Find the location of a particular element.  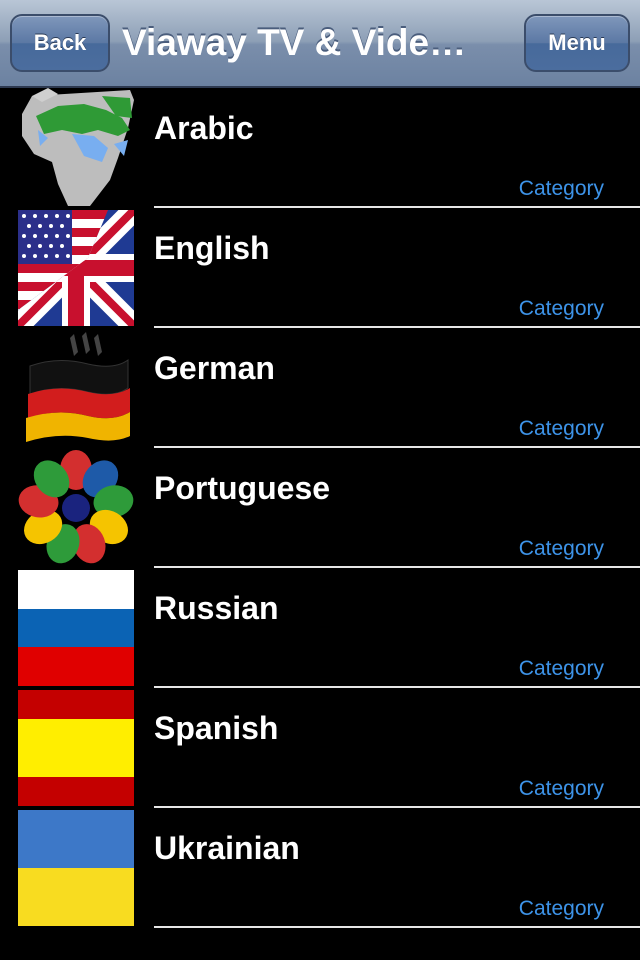

language-name: Russian is located at coordinates (216, 608).